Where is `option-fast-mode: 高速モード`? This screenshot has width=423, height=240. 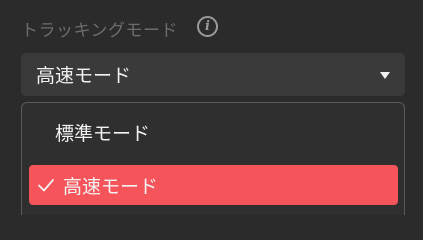 option-fast-mode: 高速モード is located at coordinates (213, 185).